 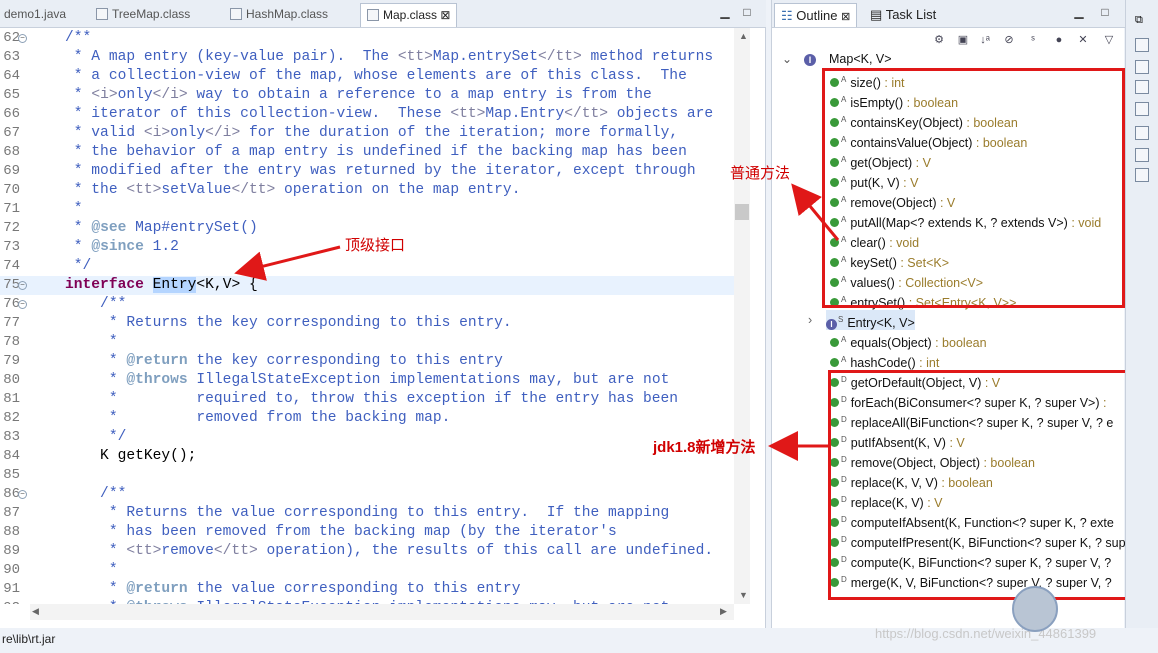 What do you see at coordinates (815, 212) in the screenshot?
I see `arrow-ordinary-methods` at bounding box center [815, 212].